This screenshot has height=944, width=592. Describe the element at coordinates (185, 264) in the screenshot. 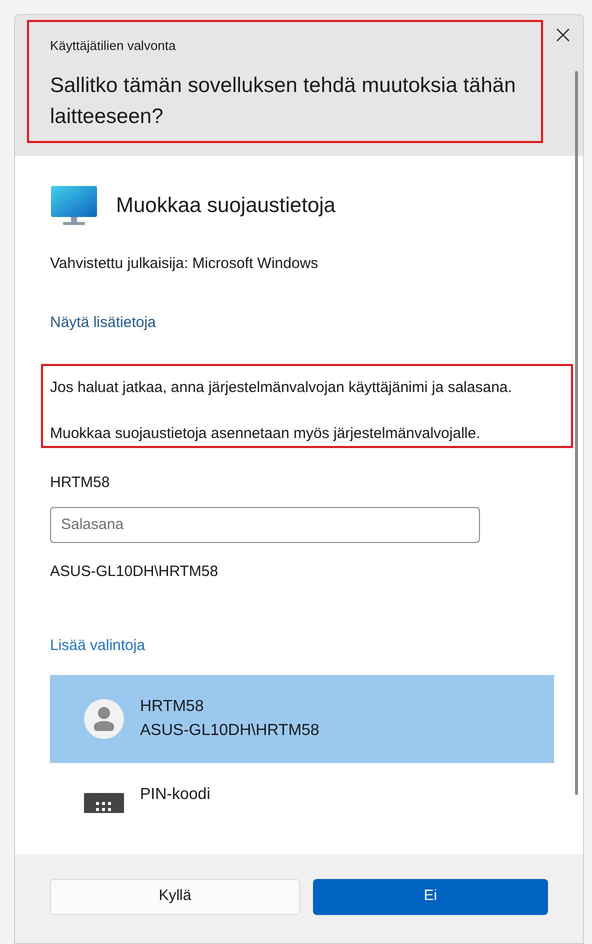

I see `publisher-text: Vahvistettu julkaisija: Microsoft Windows` at that location.